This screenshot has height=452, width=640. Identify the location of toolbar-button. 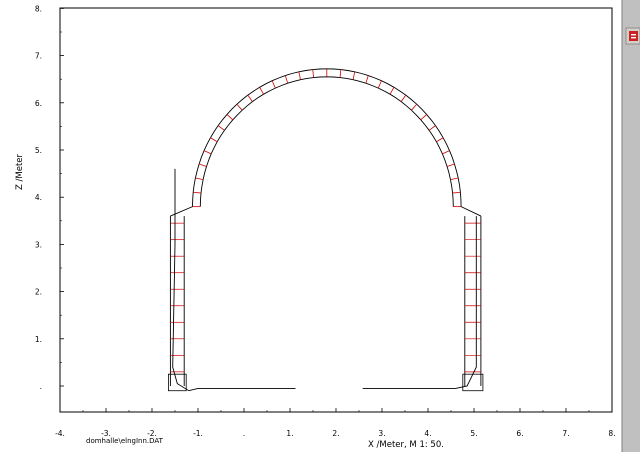
(632, 36).